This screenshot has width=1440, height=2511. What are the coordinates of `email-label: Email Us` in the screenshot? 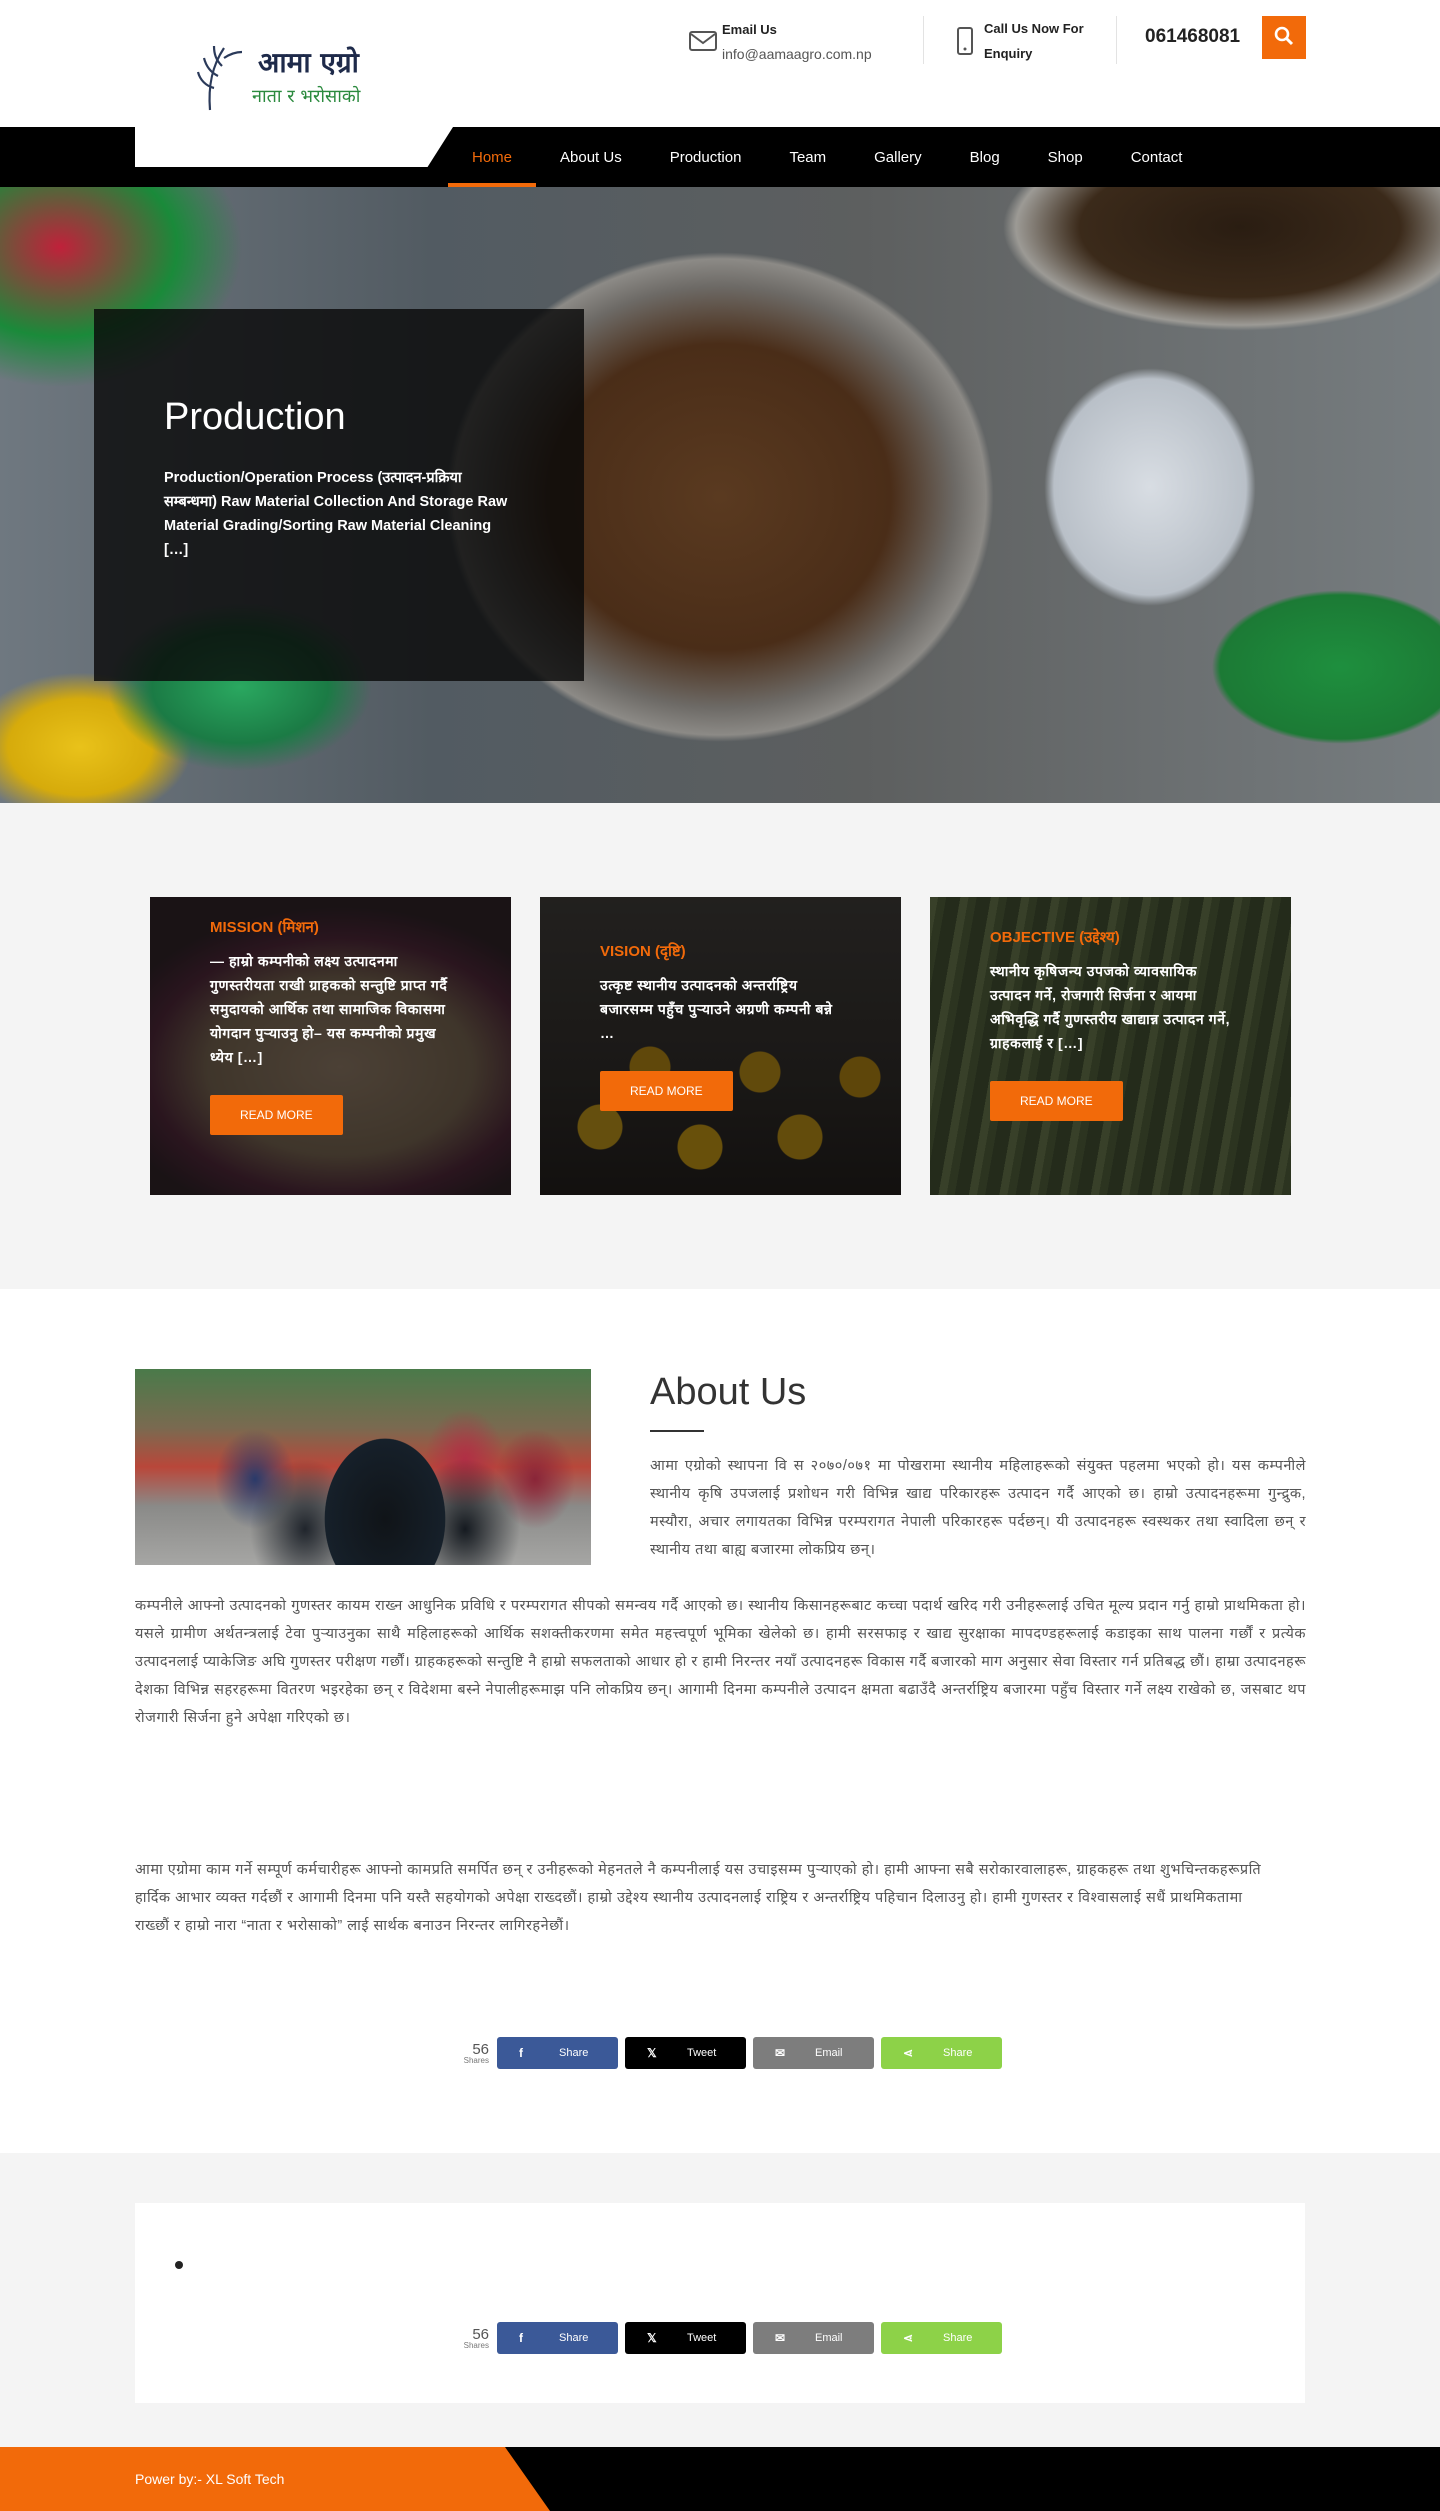 It's located at (749, 29).